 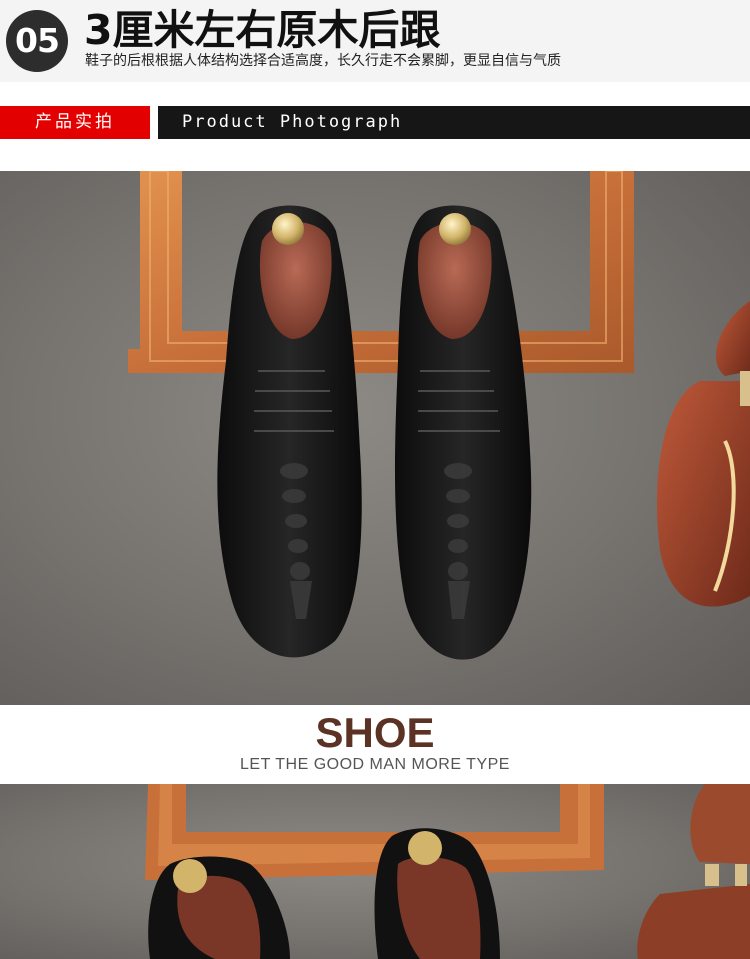 I want to click on shoes-illustration-secondary, so click(x=447, y=871).